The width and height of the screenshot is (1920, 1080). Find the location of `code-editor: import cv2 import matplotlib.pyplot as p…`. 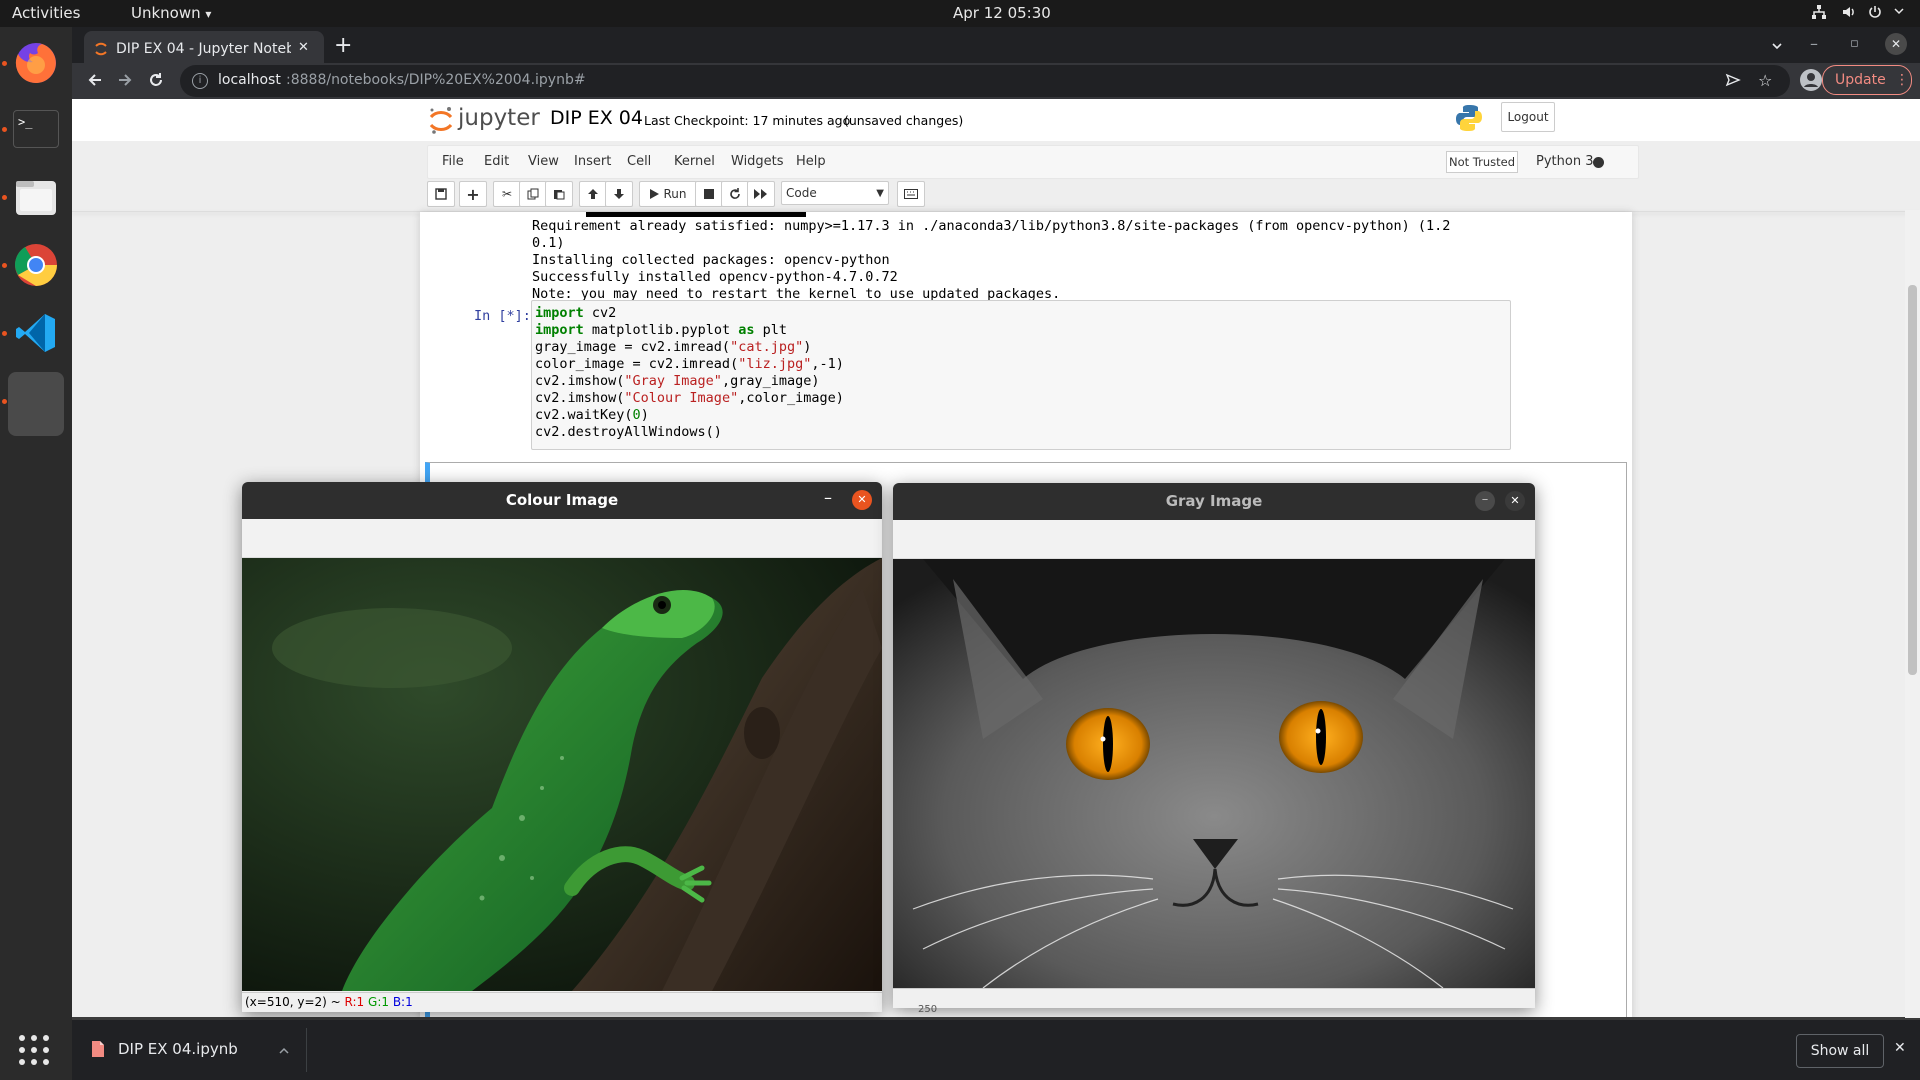

code-editor: import cv2 import matplotlib.pyplot as p… is located at coordinates (689, 373).